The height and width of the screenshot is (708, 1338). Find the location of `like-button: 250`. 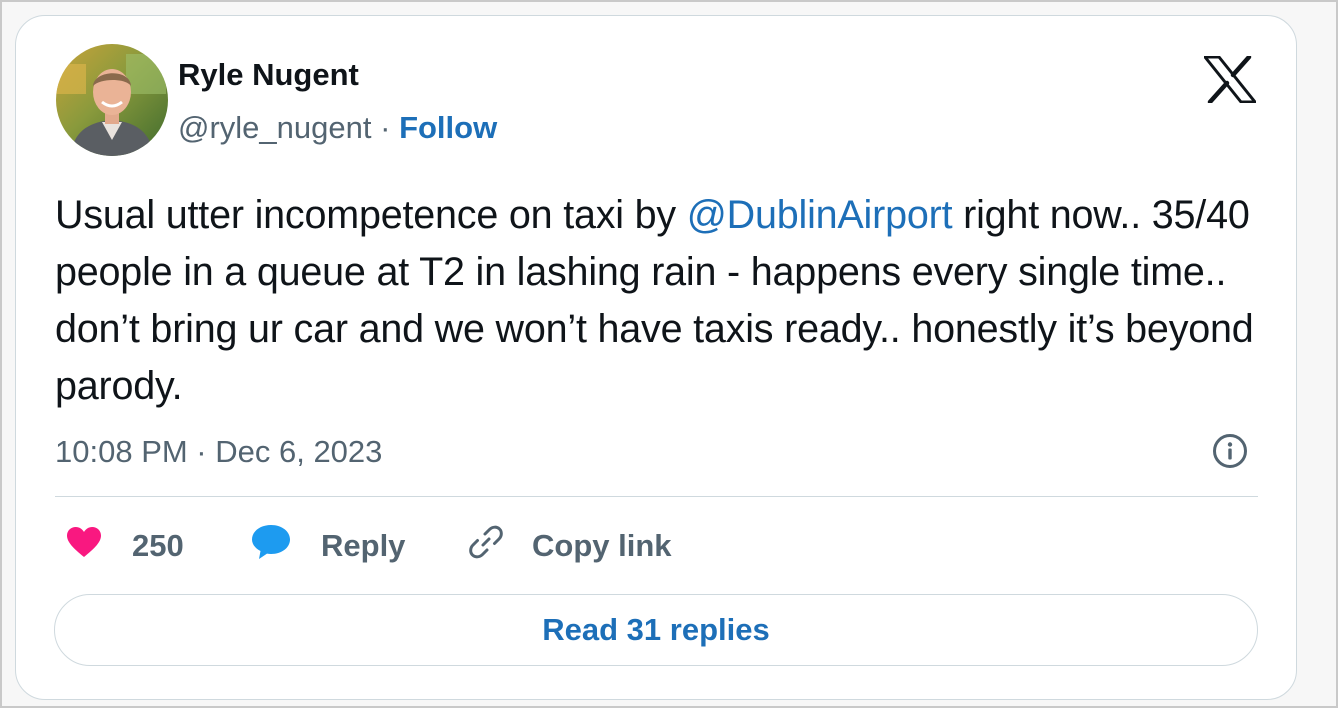

like-button: 250 is located at coordinates (125, 546).